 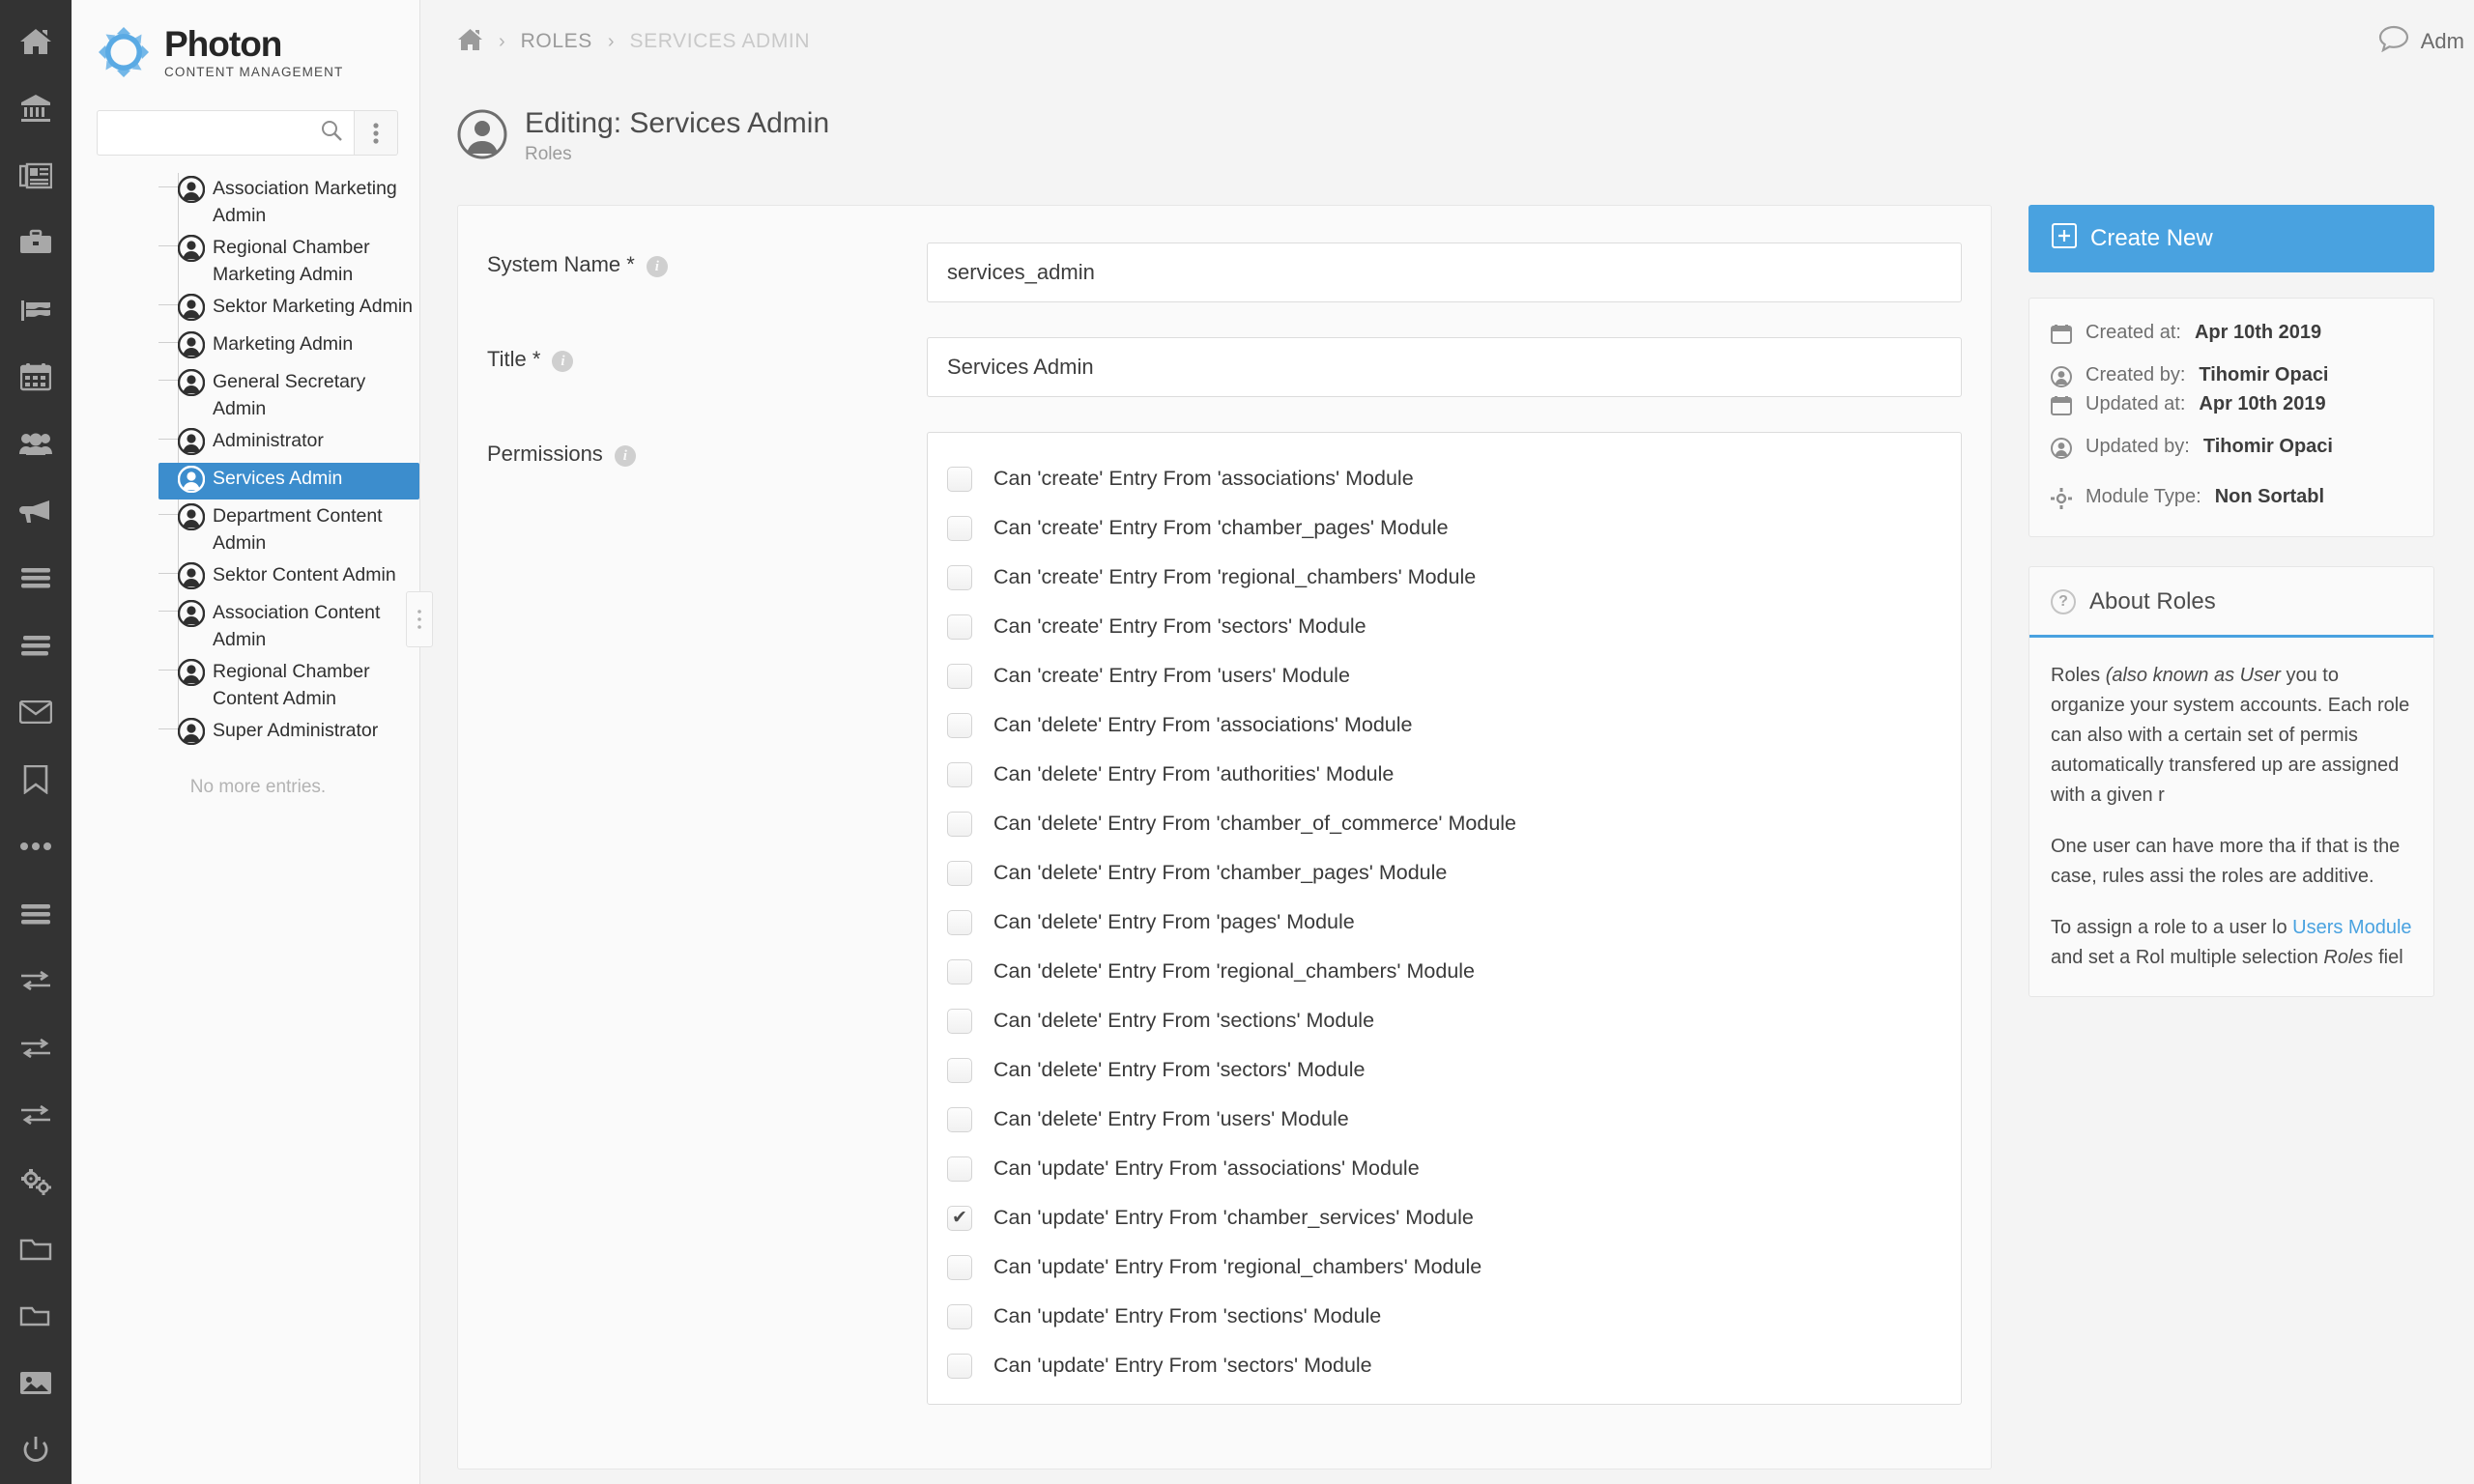 I want to click on tree-item-regional-chamber-marketing-admin: Regional Chamber Marketing Admin, so click(x=288, y=261).